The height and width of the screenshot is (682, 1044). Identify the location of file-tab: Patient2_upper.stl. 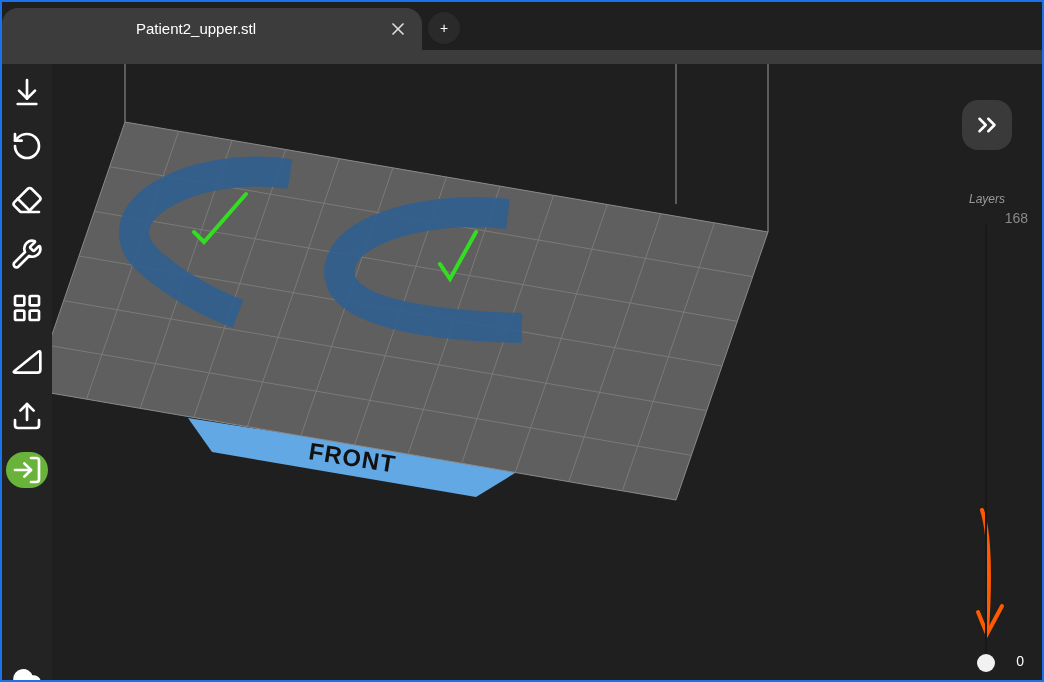
(212, 29).